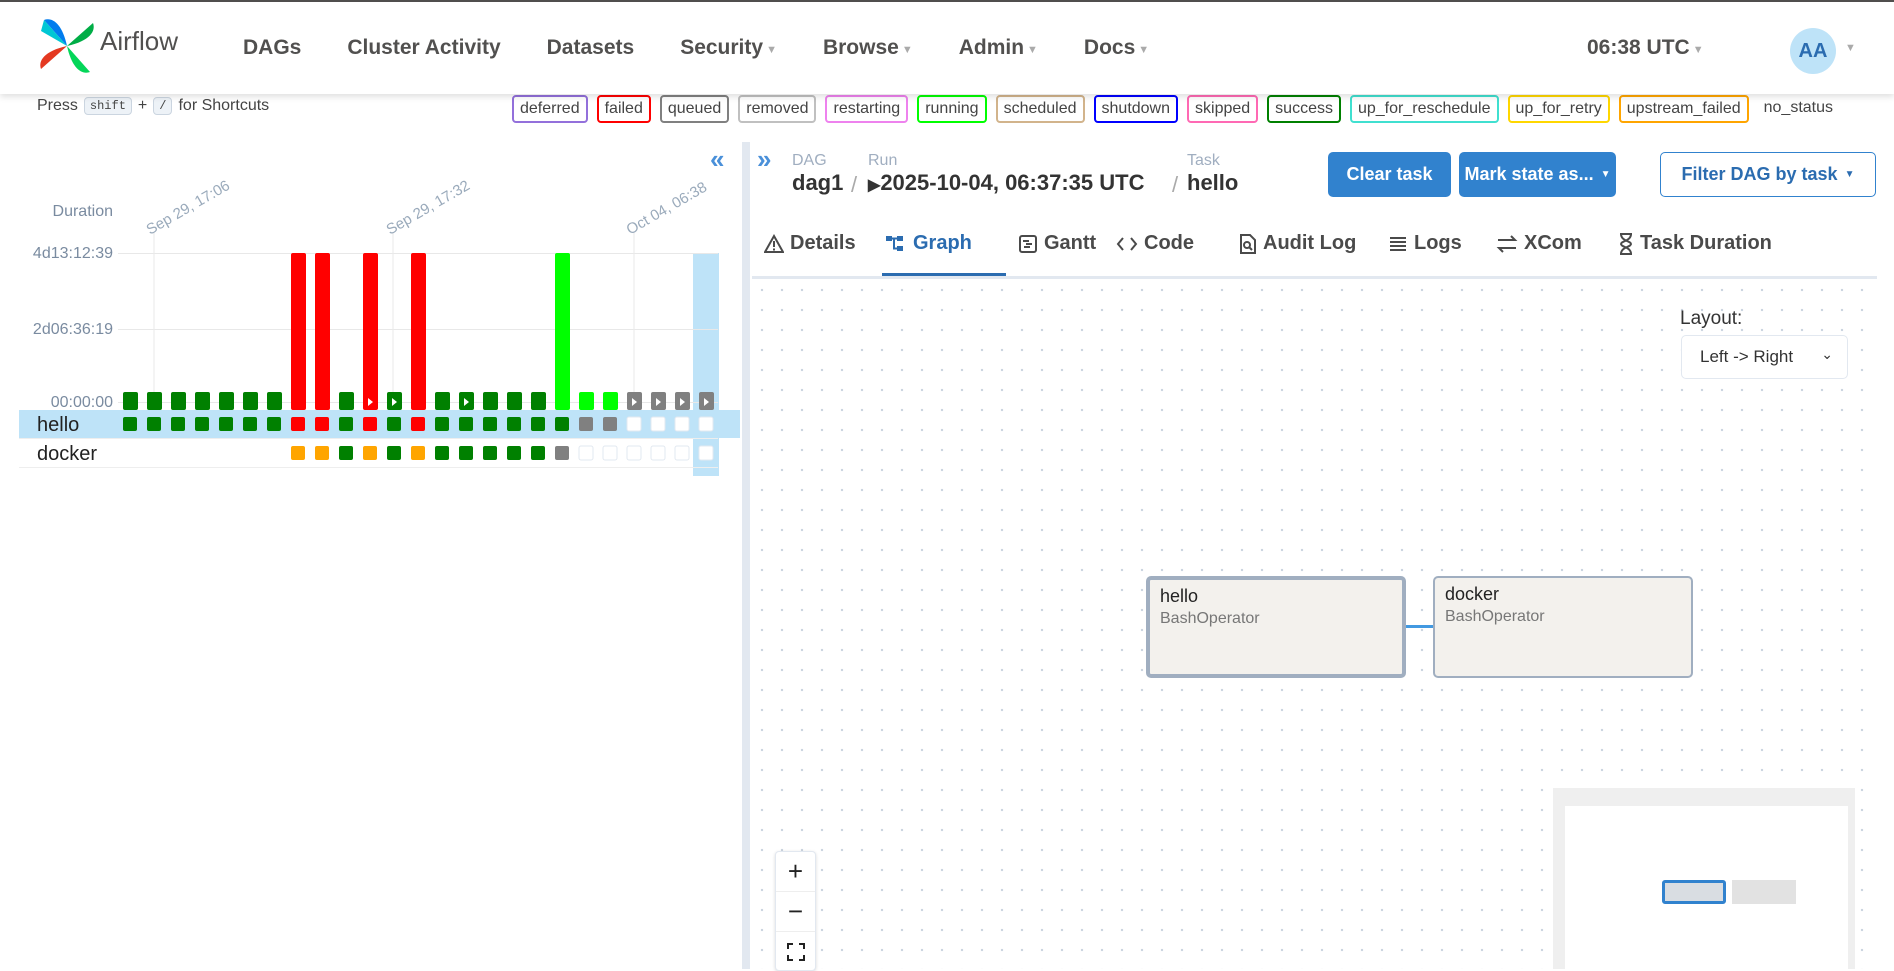 The height and width of the screenshot is (971, 1894). Describe the element at coordinates (1645, 48) in the screenshot. I see `clock: 06:38 UTC ▼` at that location.